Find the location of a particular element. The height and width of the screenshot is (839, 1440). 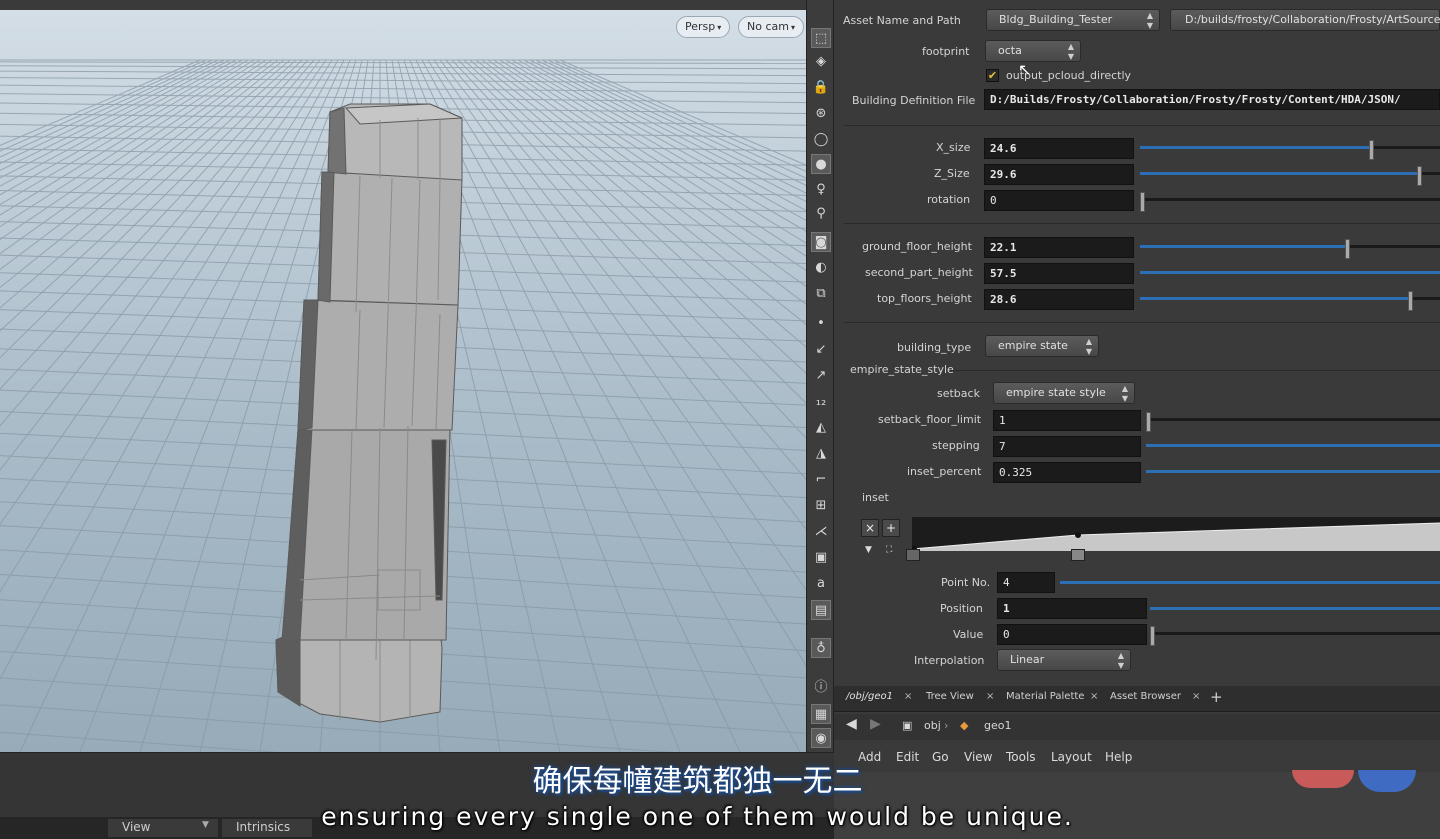

transform-tool-icon: ◈ is located at coordinates (821, 62).